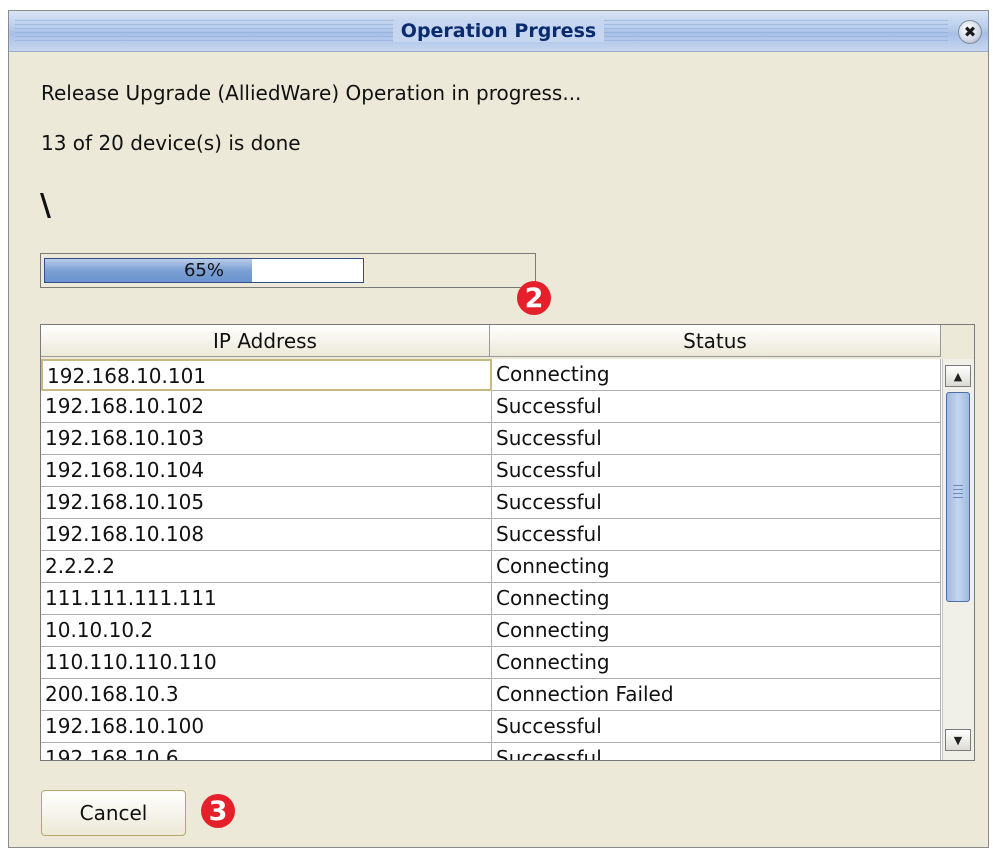  What do you see at coordinates (716, 695) in the screenshot?
I see `cell-status: Connection Failed` at bounding box center [716, 695].